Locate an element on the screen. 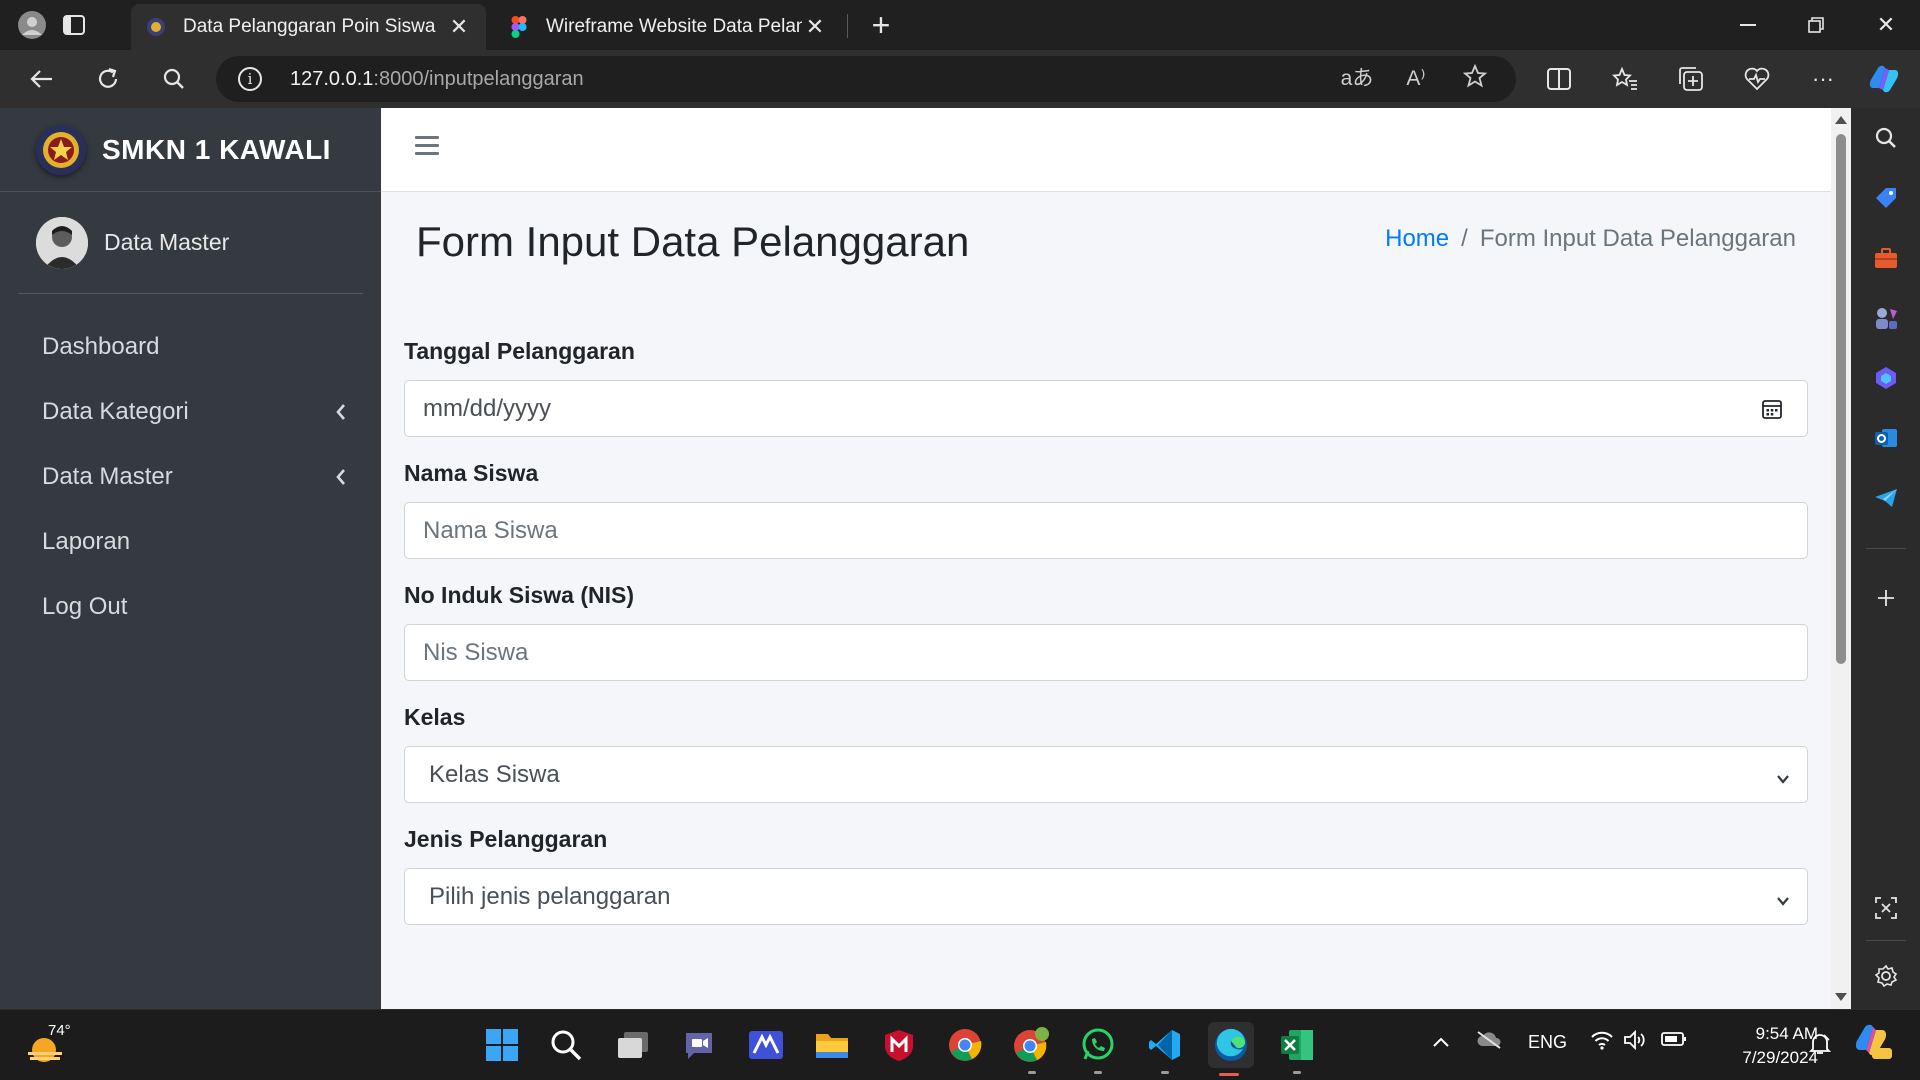  new-tab-button: + is located at coordinates (881, 25).